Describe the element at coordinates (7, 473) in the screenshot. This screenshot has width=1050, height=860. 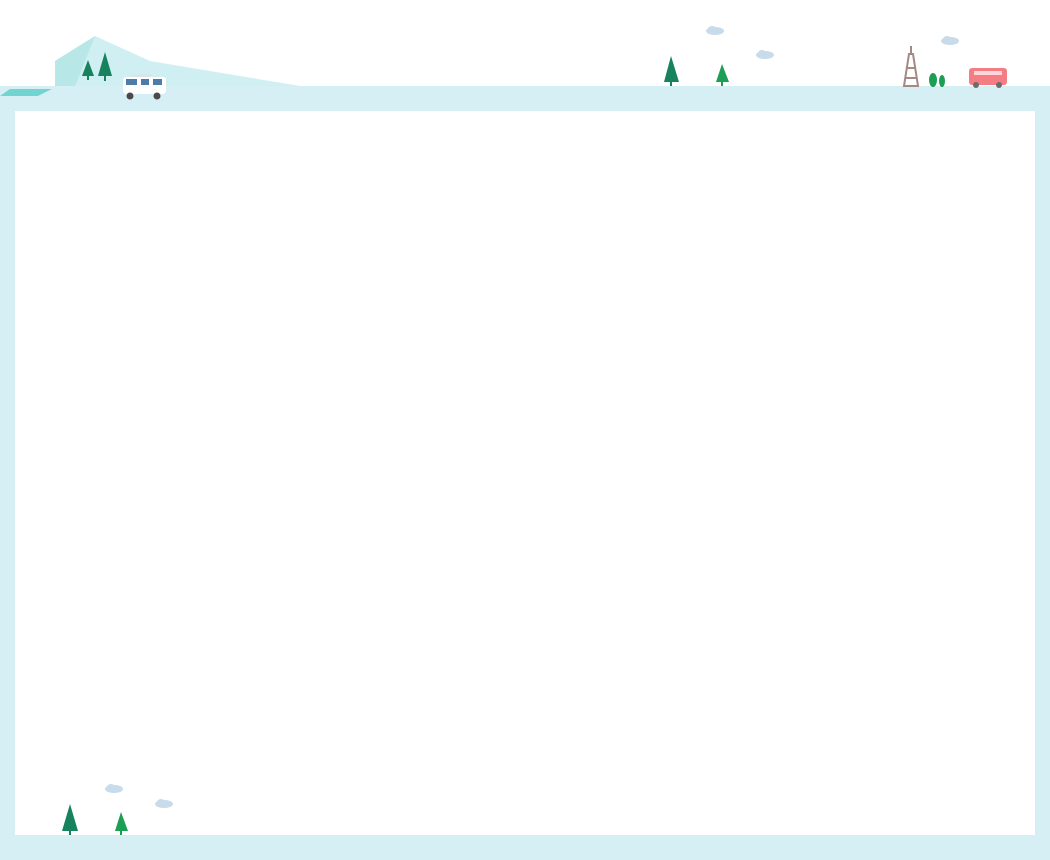
I see `frame-left-band` at that location.